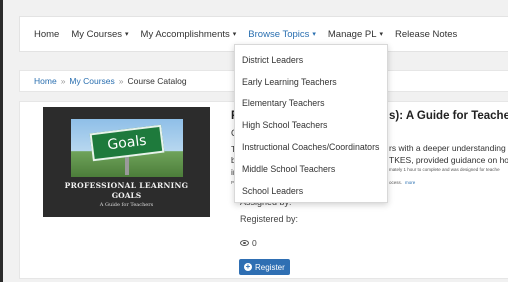  What do you see at coordinates (127, 165) in the screenshot?
I see `sign-post` at bounding box center [127, 165].